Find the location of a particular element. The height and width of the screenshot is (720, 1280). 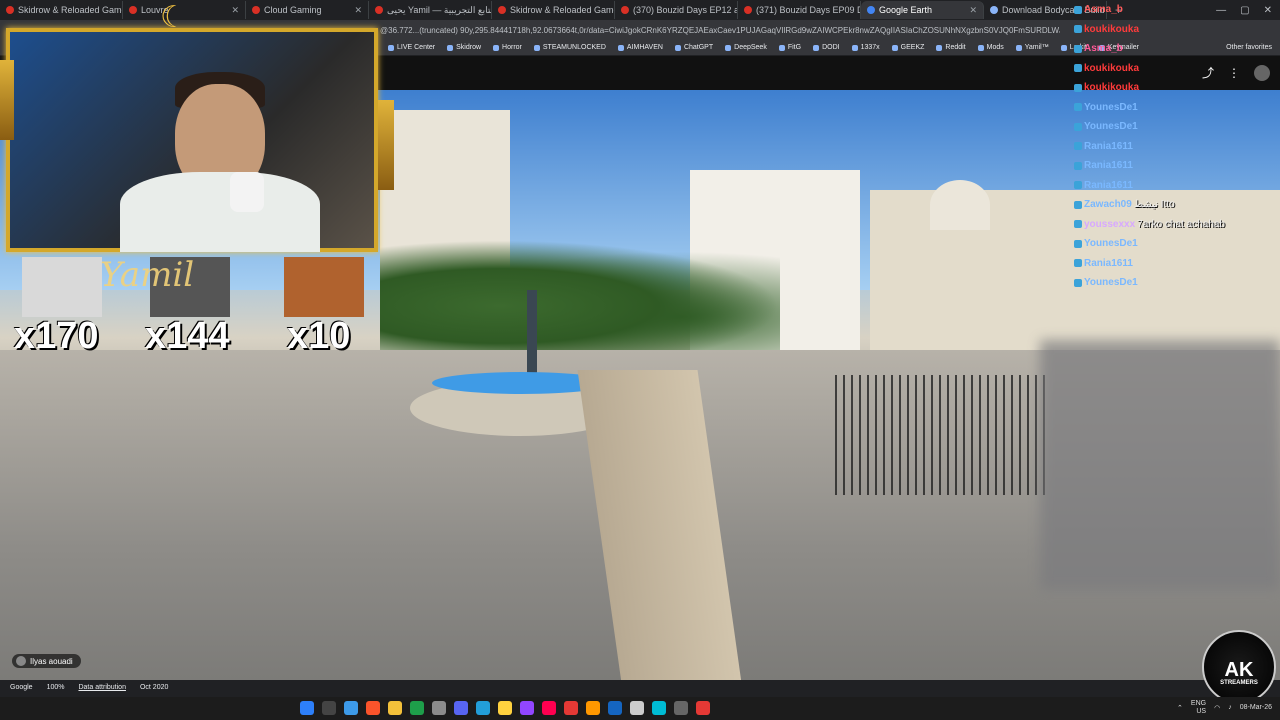

earth-status-bar: Google 100% Data attribution Oct 2020 is located at coordinates (640, 687).